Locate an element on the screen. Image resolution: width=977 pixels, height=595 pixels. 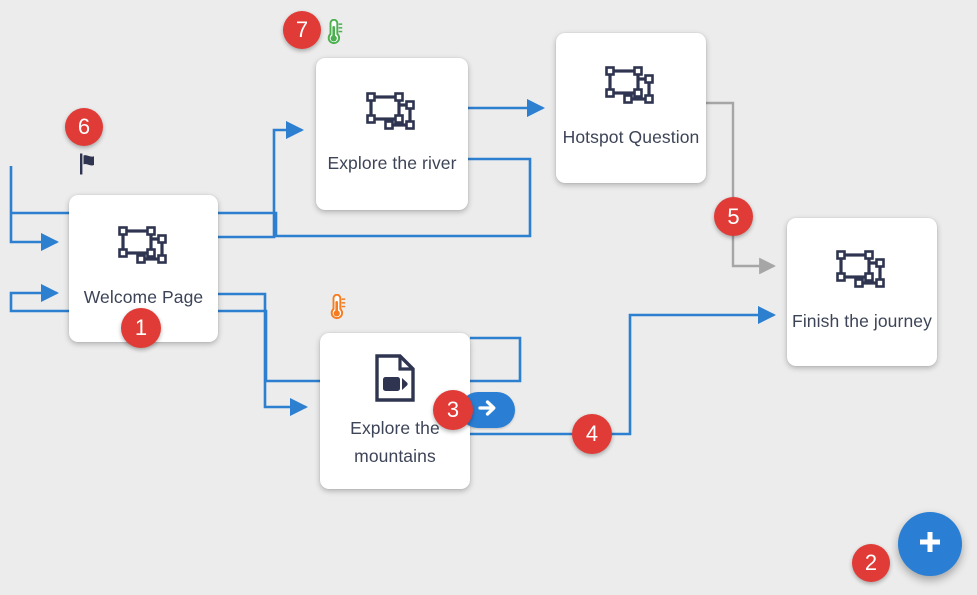
node-finish-the-journey: Finish the journey is located at coordinates (862, 292).